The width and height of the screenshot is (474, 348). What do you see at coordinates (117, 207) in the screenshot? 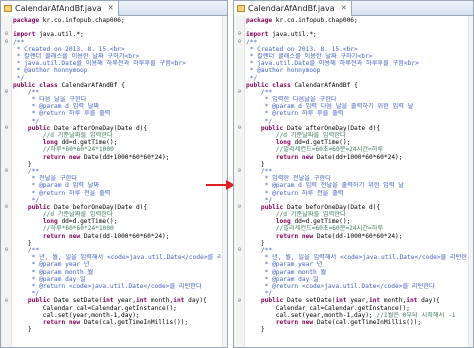
I see `code-line: public Date beforOneDay(Date d){` at bounding box center [117, 207].